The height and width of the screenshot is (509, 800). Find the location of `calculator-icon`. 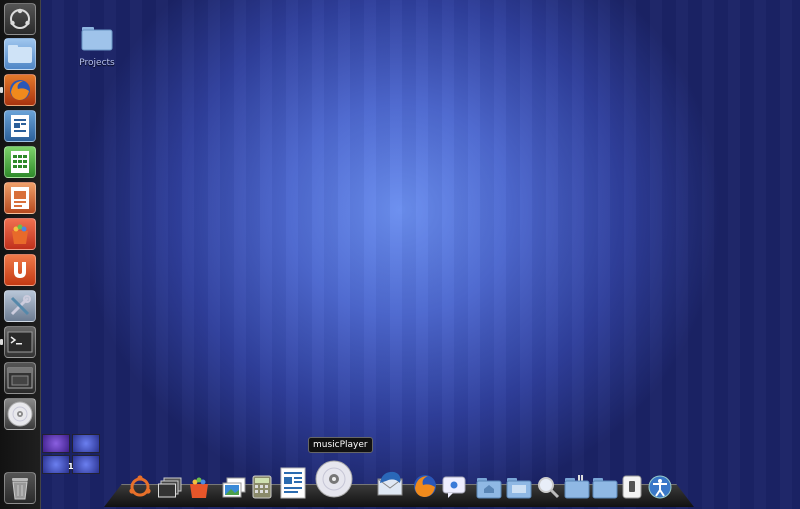

calculator-icon is located at coordinates (262, 487).